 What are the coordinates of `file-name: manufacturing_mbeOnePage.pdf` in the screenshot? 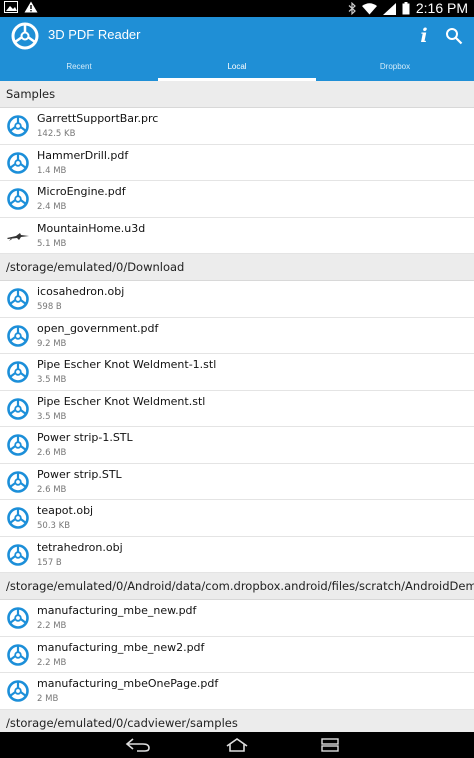 It's located at (128, 683).